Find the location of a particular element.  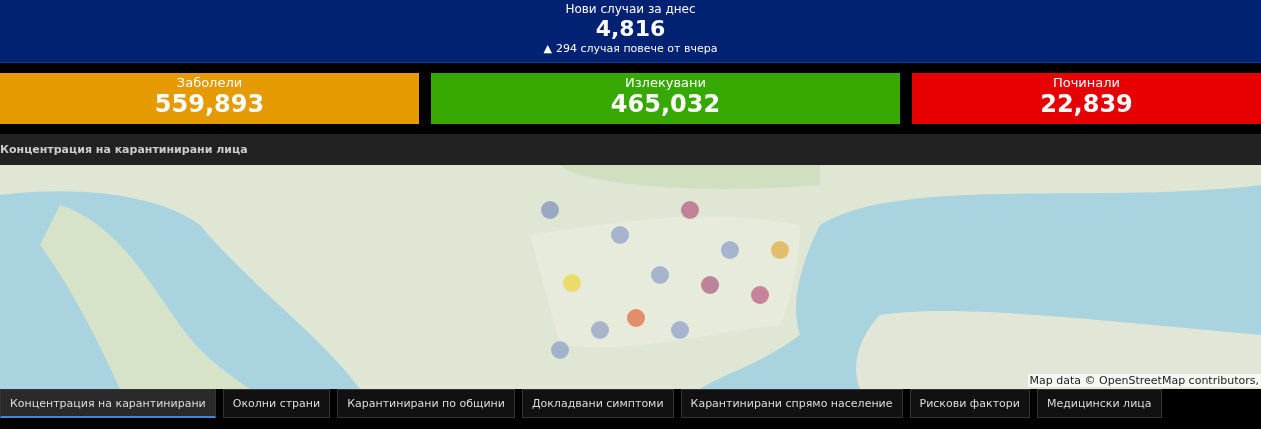

tab: Карантинирани спрямо население is located at coordinates (791, 403).